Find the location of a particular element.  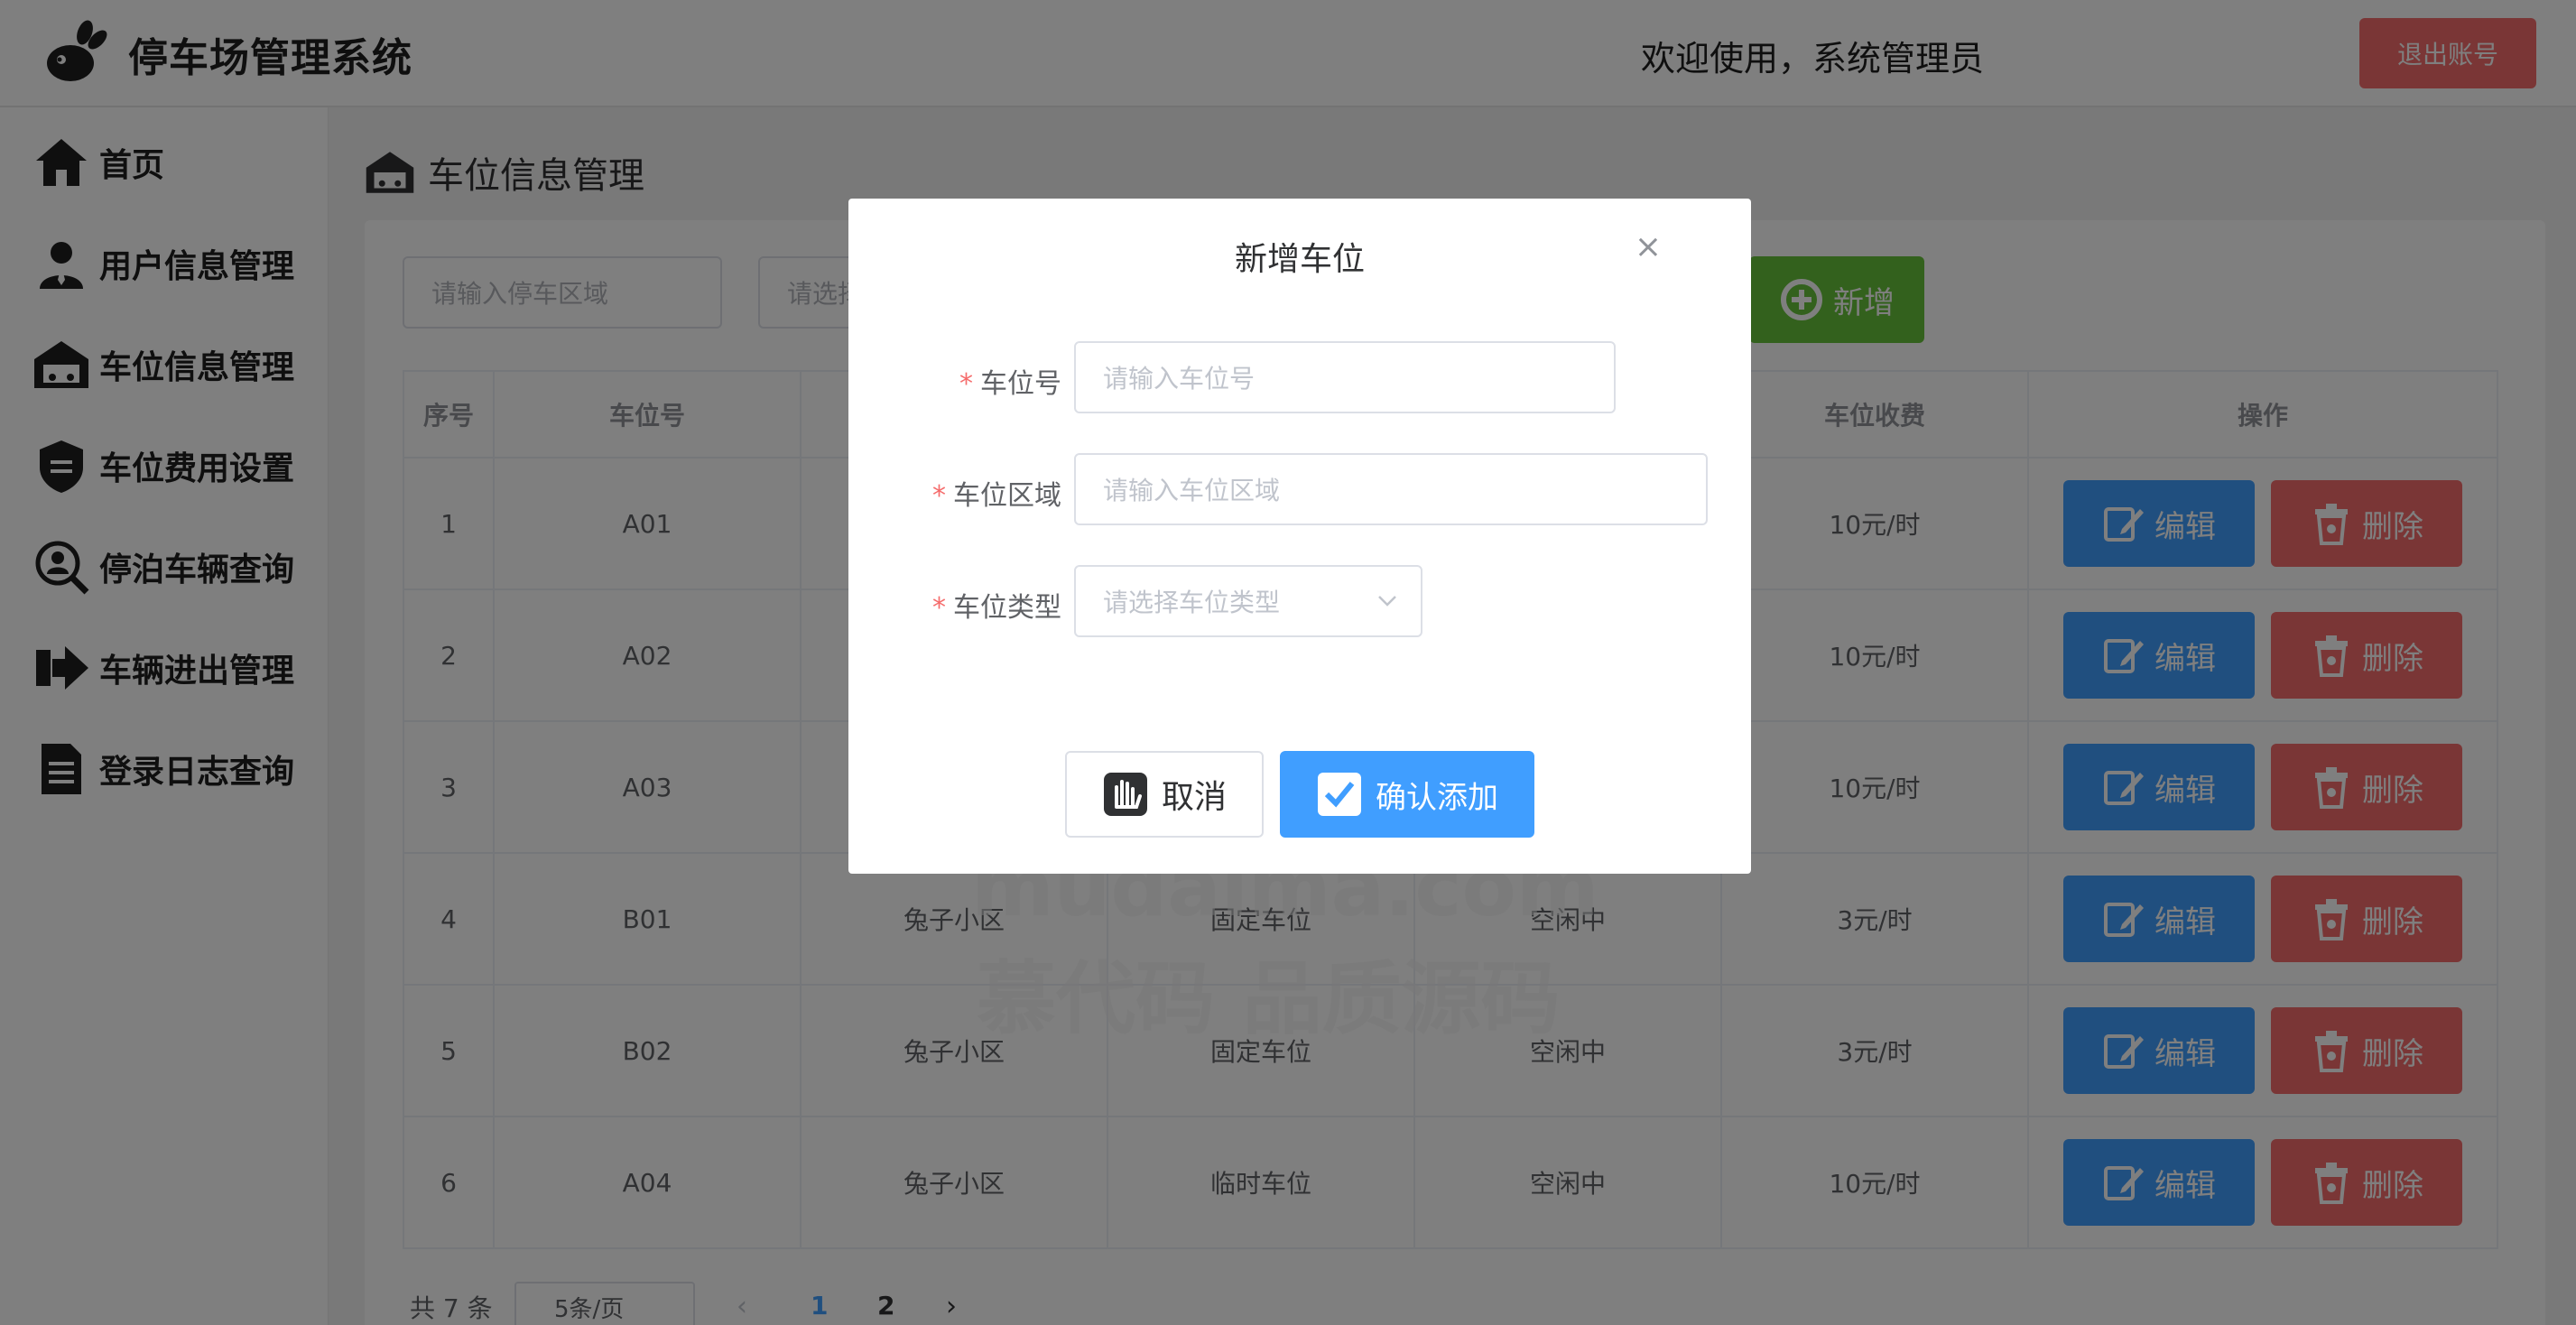

close-icon: × is located at coordinates (1648, 248).